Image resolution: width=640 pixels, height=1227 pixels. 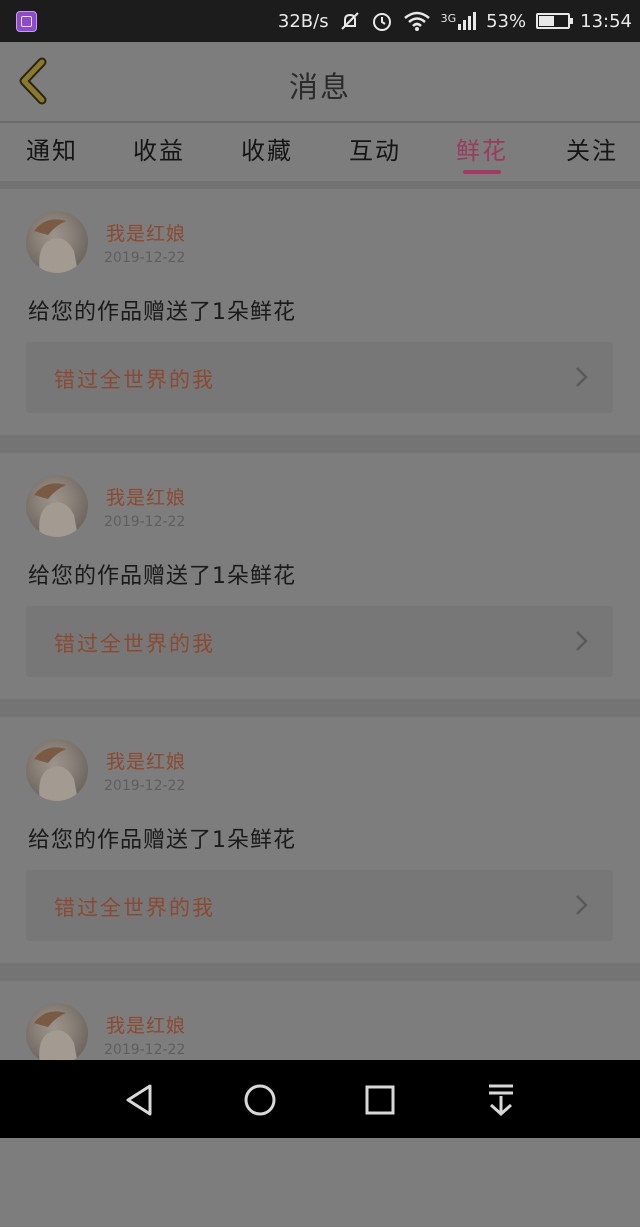 What do you see at coordinates (381, 22) in the screenshot?
I see `alarm-icon` at bounding box center [381, 22].